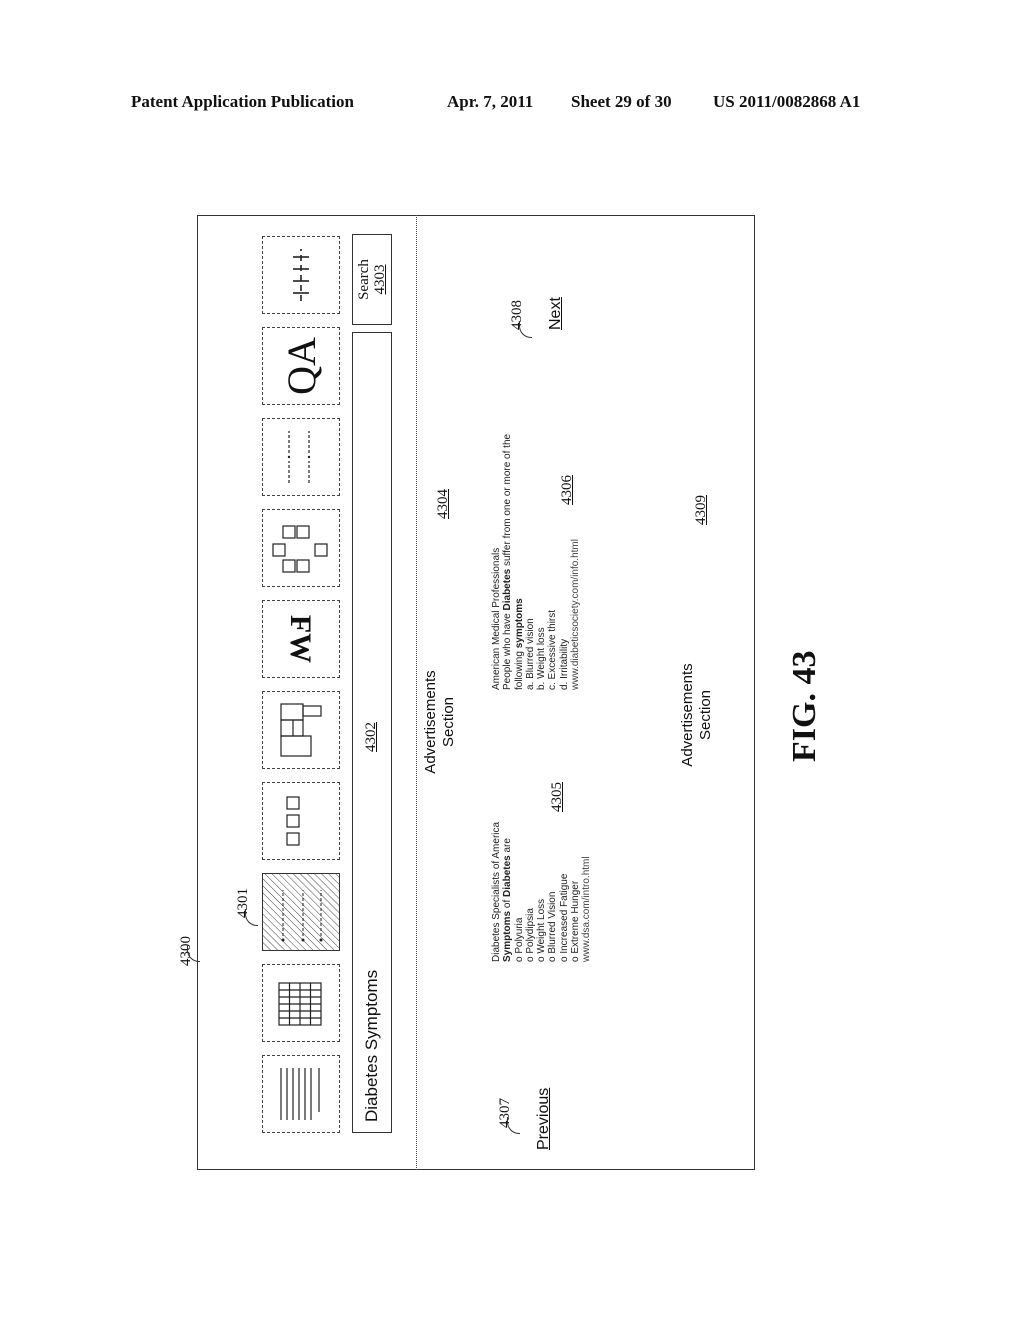  What do you see at coordinates (416, 692) in the screenshot?
I see `header-content-divider` at bounding box center [416, 692].